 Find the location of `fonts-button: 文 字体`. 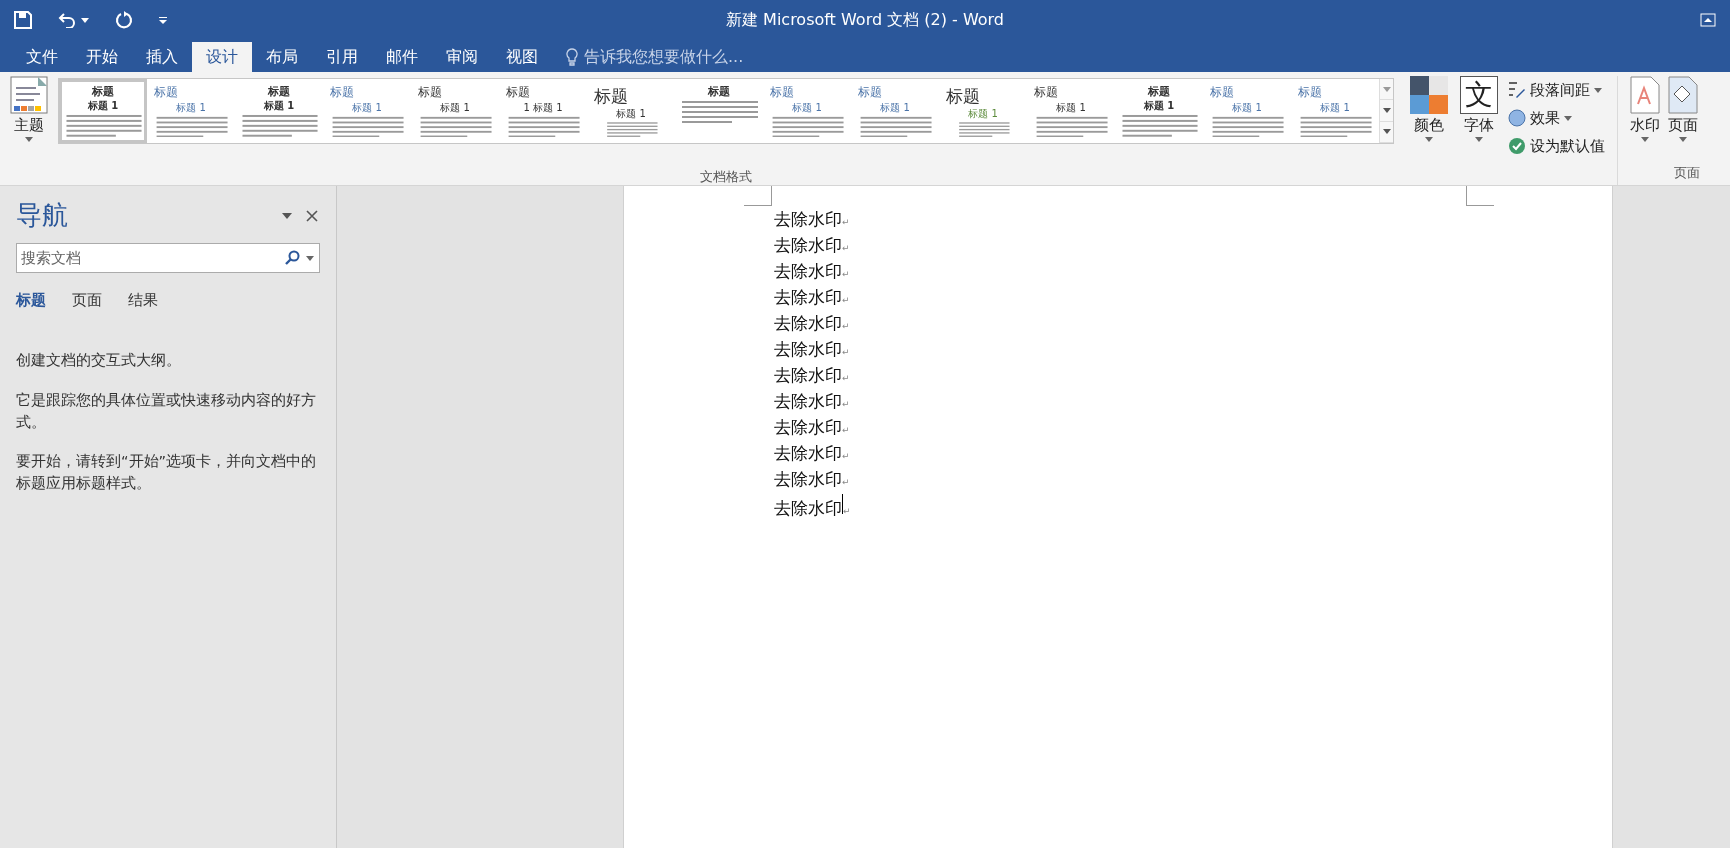

fonts-button: 文 字体 is located at coordinates (1479, 120).